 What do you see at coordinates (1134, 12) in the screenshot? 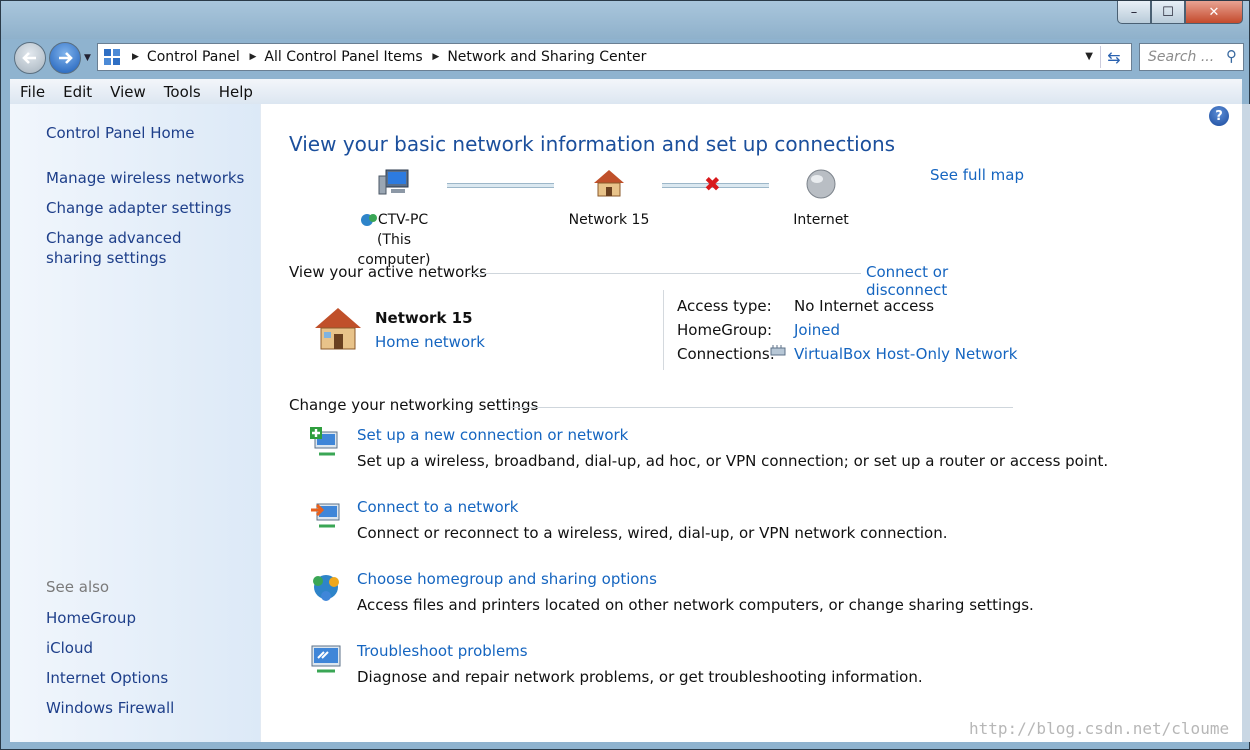
I see `minimize-button: –` at bounding box center [1134, 12].